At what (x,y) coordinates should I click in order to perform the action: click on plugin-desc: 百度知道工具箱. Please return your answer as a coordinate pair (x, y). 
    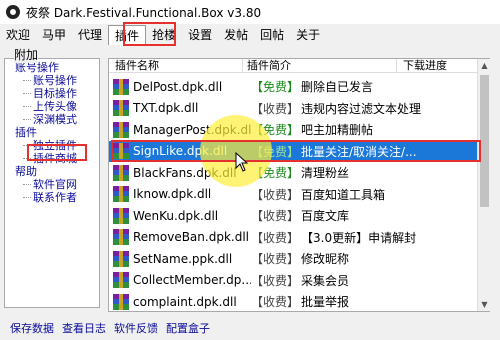
    Looking at the image, I should click on (343, 194).